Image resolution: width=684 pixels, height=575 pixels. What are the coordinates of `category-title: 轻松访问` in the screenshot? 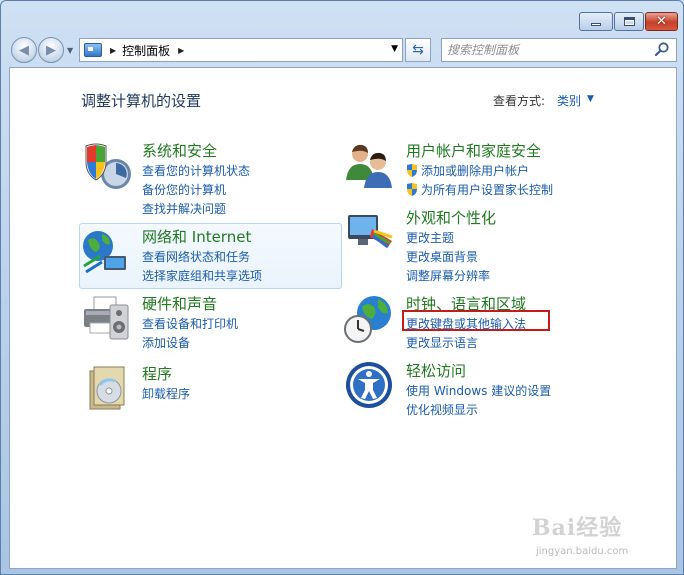 It's located at (436, 370).